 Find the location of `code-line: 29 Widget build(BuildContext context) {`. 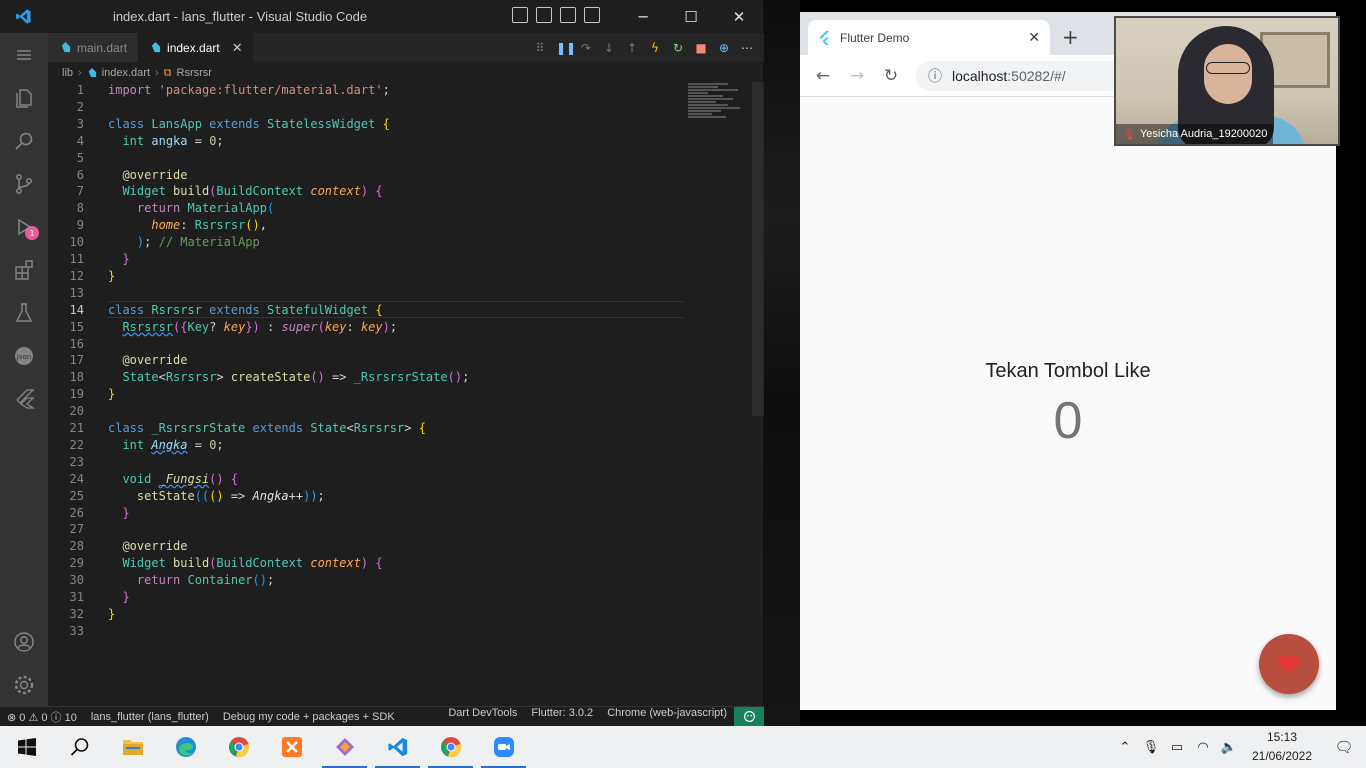

code-line: 29 Widget build(BuildContext context) { is located at coordinates (368, 563).